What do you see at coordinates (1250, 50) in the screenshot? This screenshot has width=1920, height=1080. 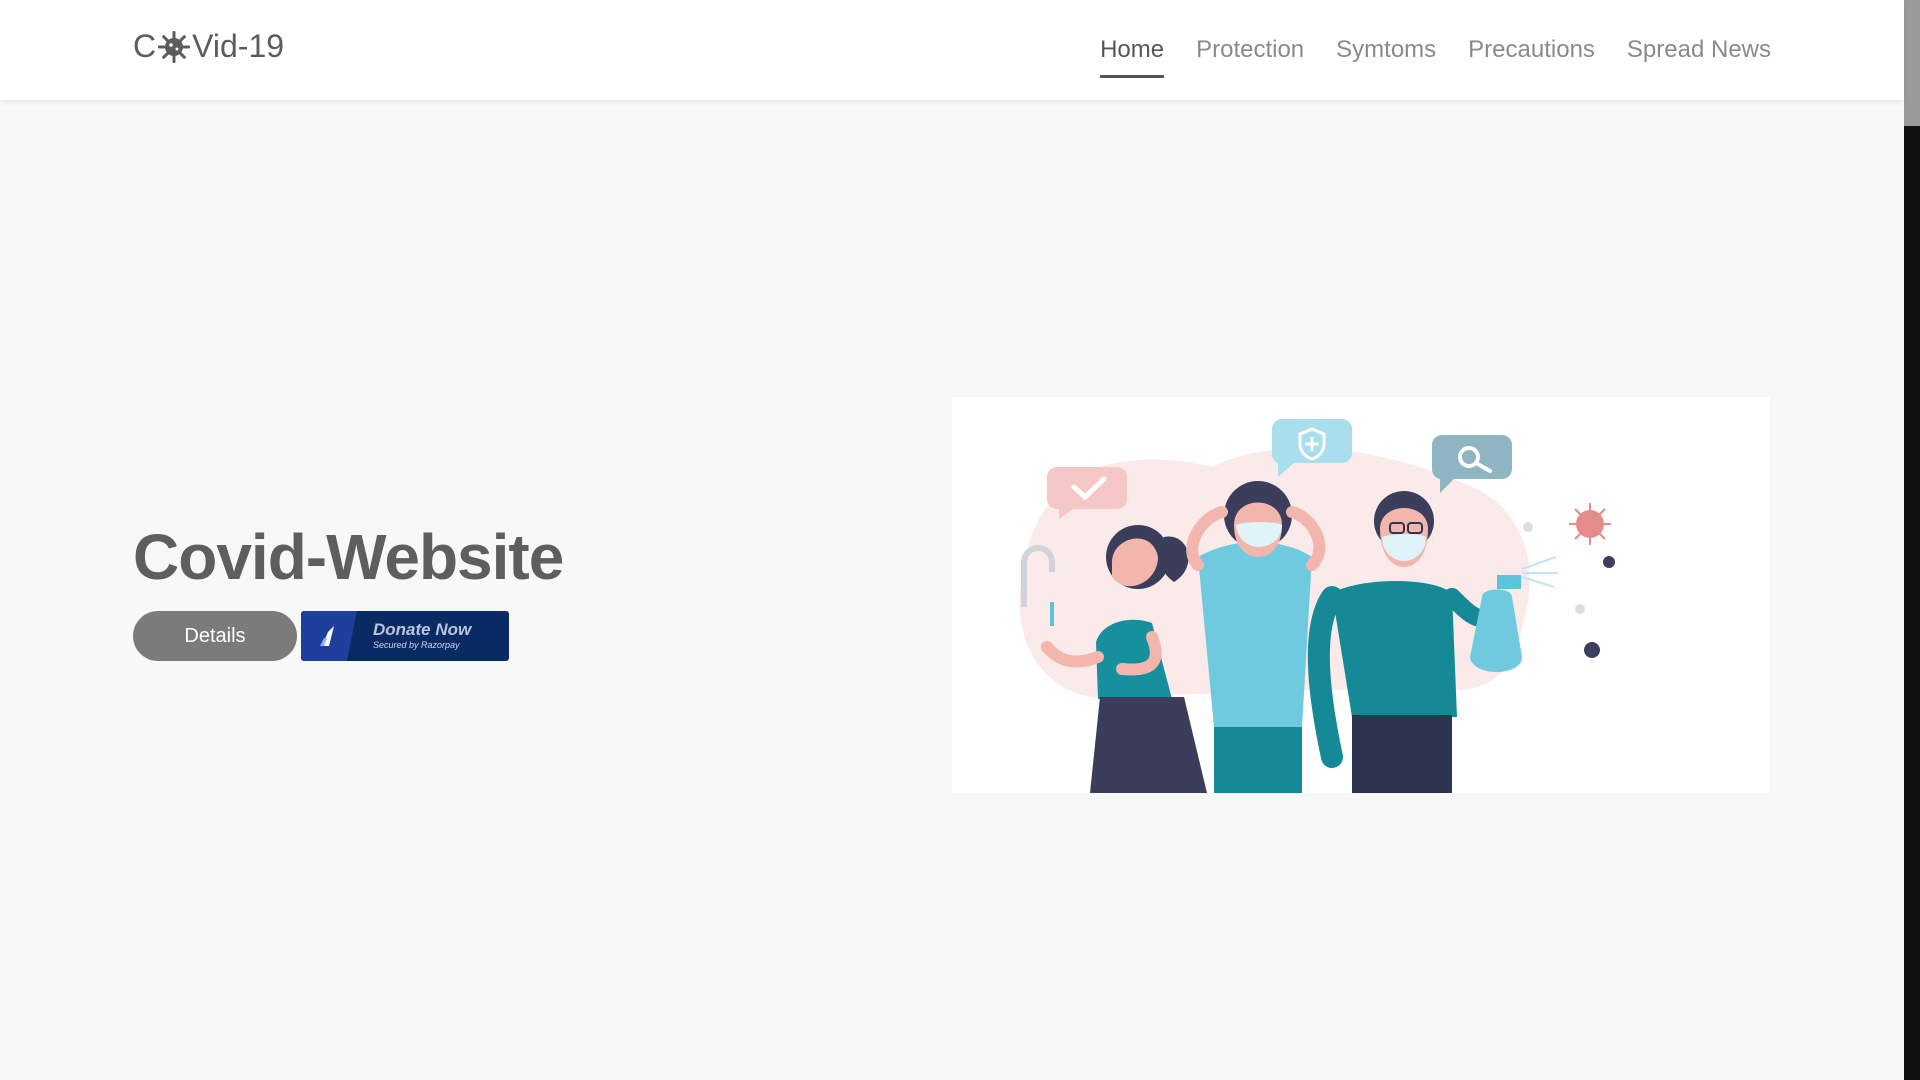 I see `nav-link-protection: Protection` at bounding box center [1250, 50].